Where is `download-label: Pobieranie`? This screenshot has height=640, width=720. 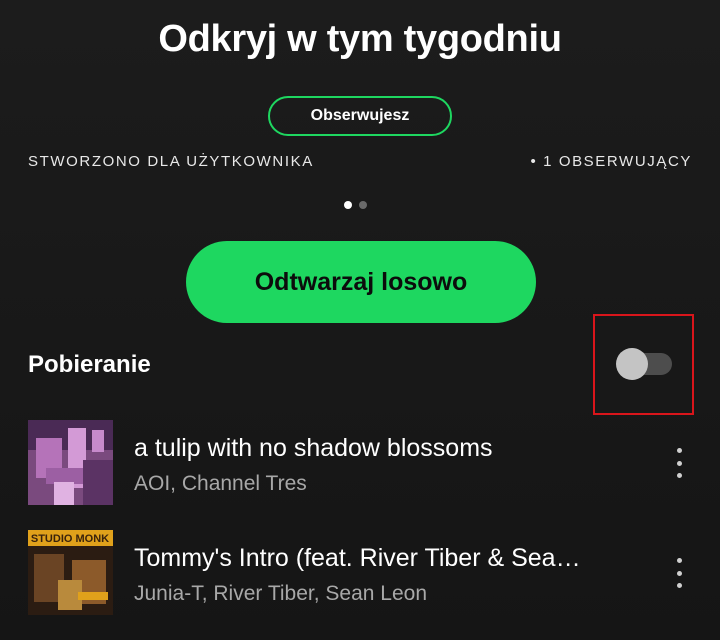
download-label: Pobieranie is located at coordinates (89, 364).